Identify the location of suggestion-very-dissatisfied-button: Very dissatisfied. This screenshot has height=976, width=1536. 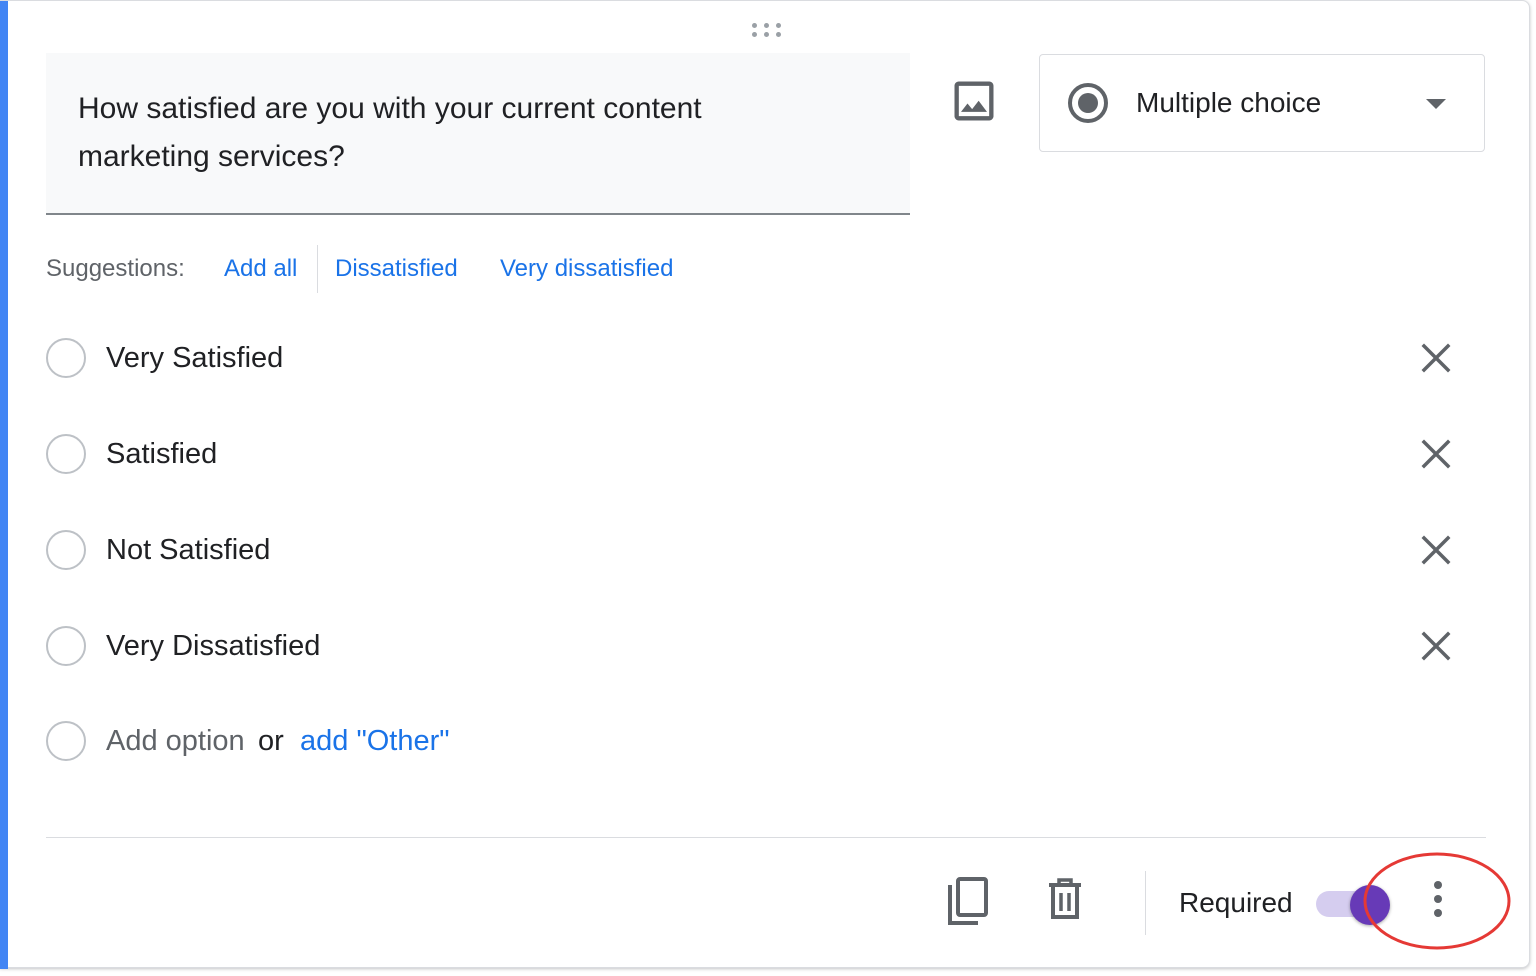
(586, 269).